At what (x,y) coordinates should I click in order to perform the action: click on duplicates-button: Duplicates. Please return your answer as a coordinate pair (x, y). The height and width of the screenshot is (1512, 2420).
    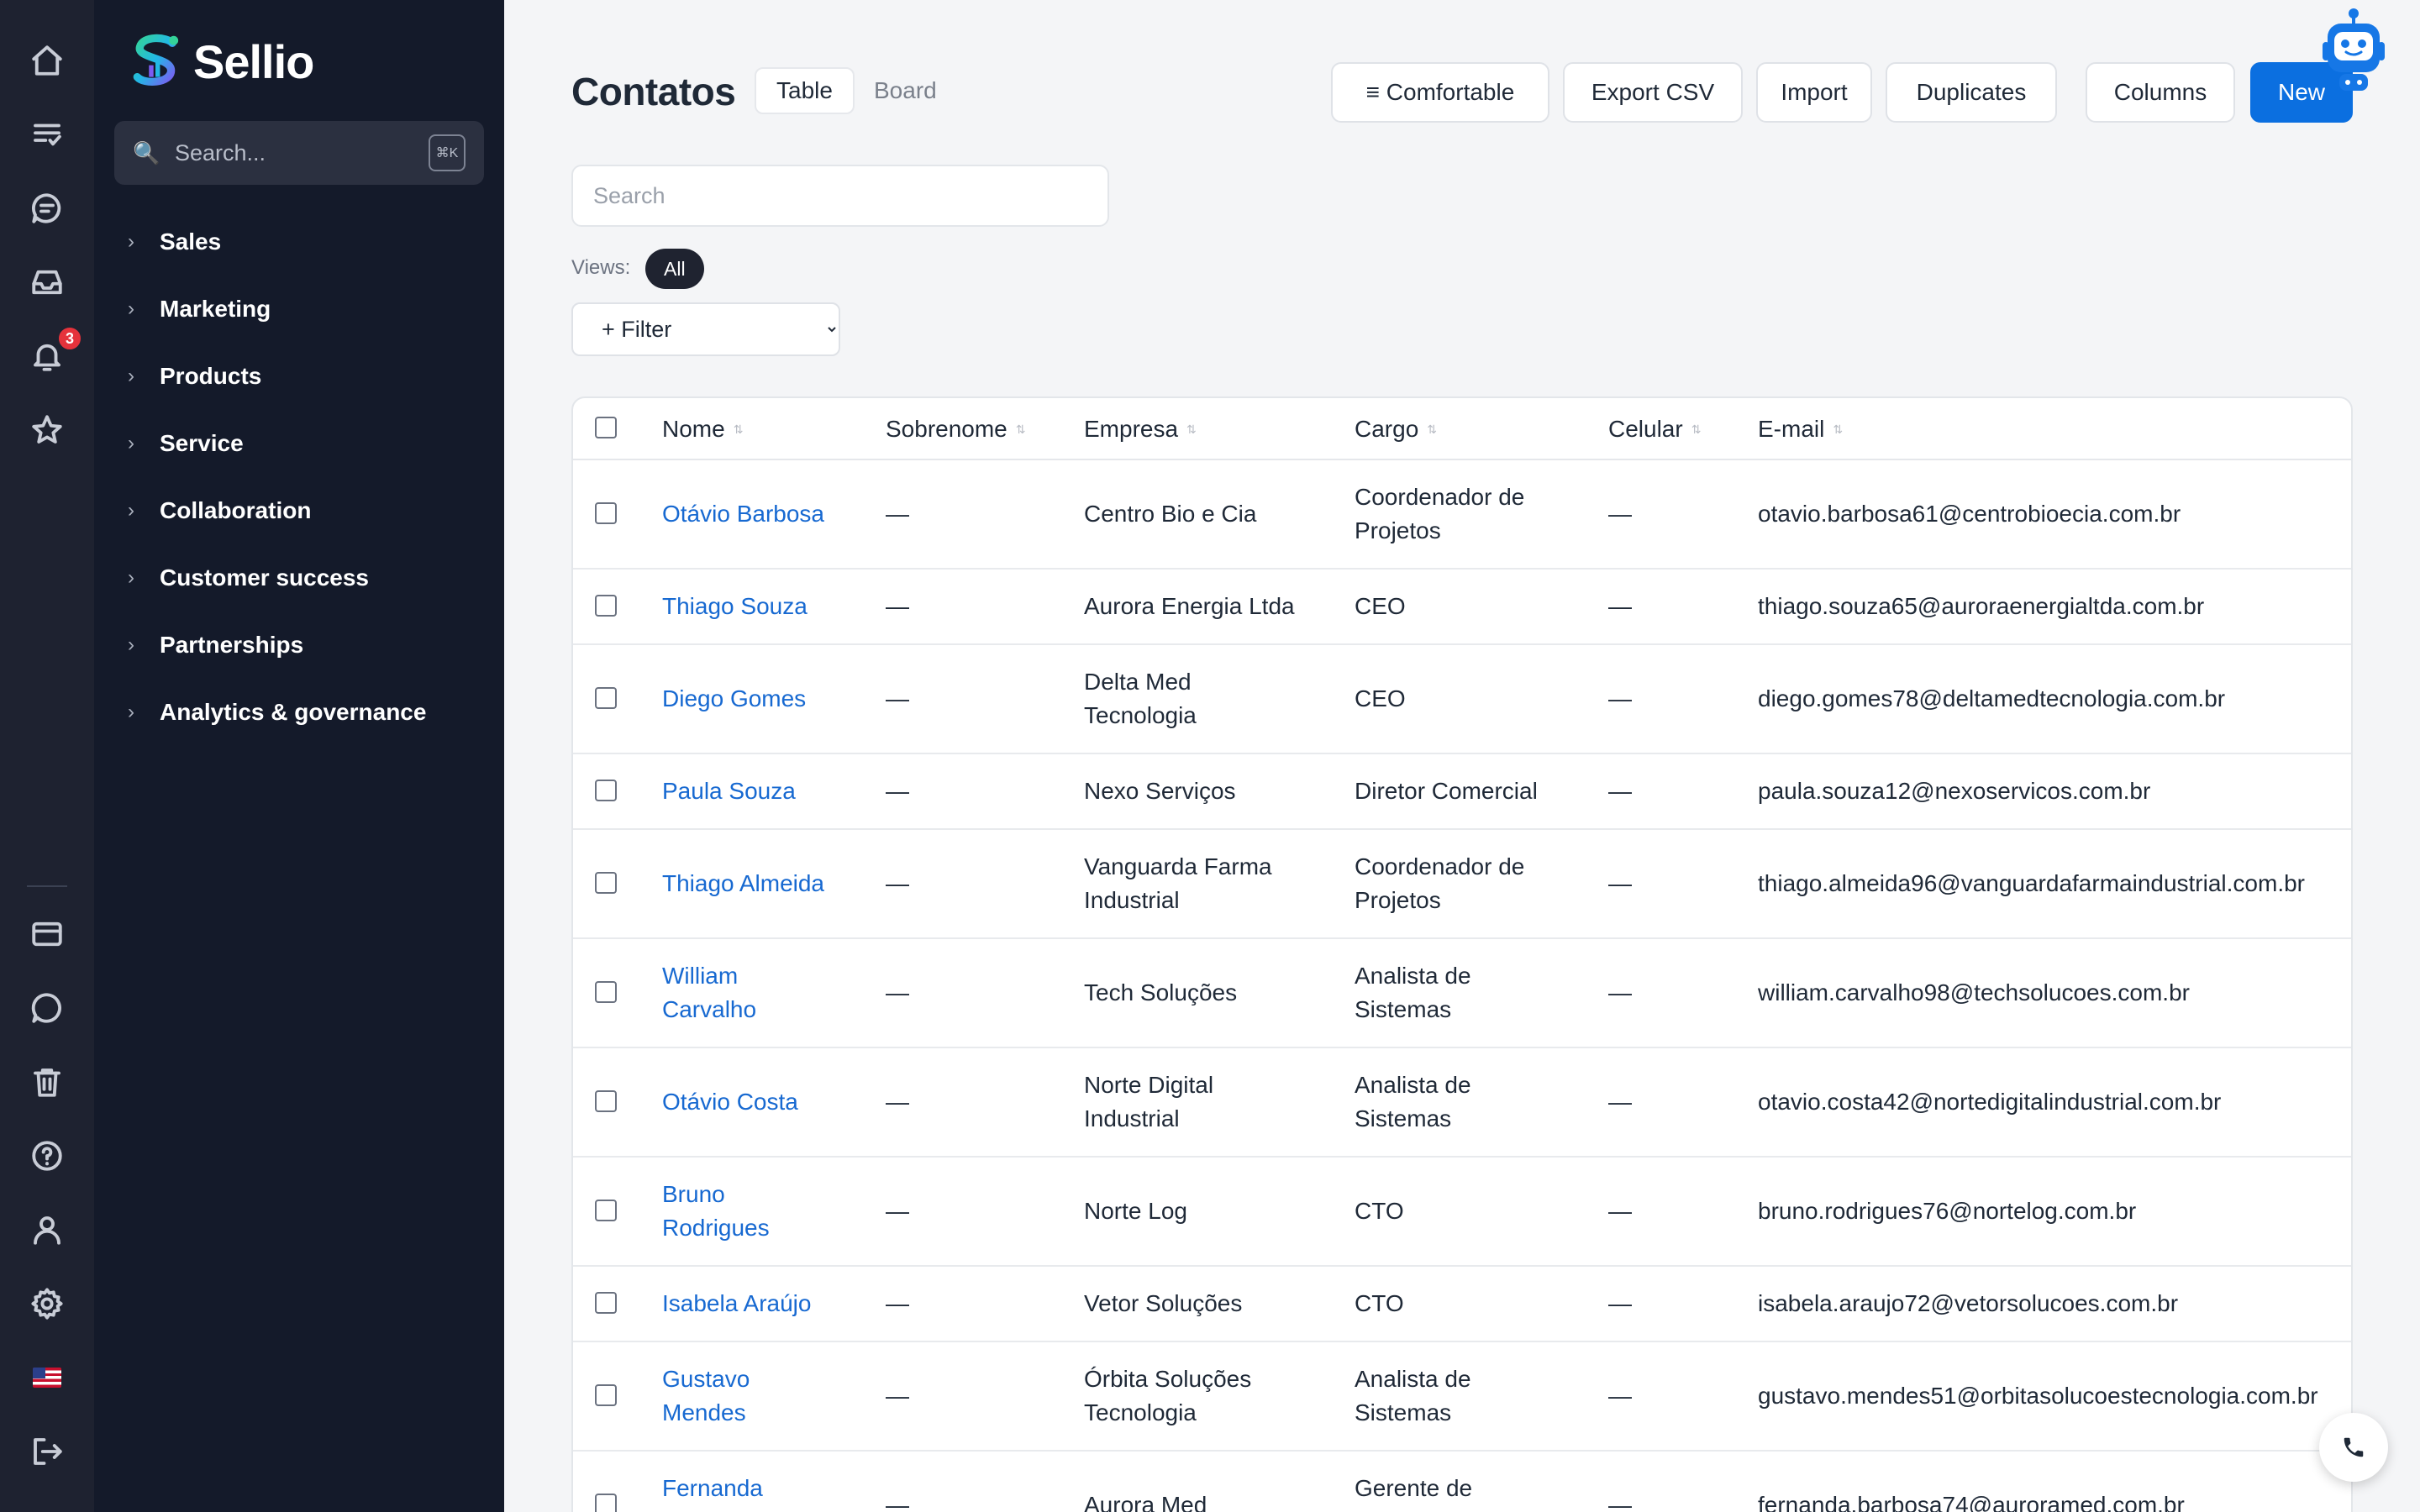
    Looking at the image, I should click on (1972, 92).